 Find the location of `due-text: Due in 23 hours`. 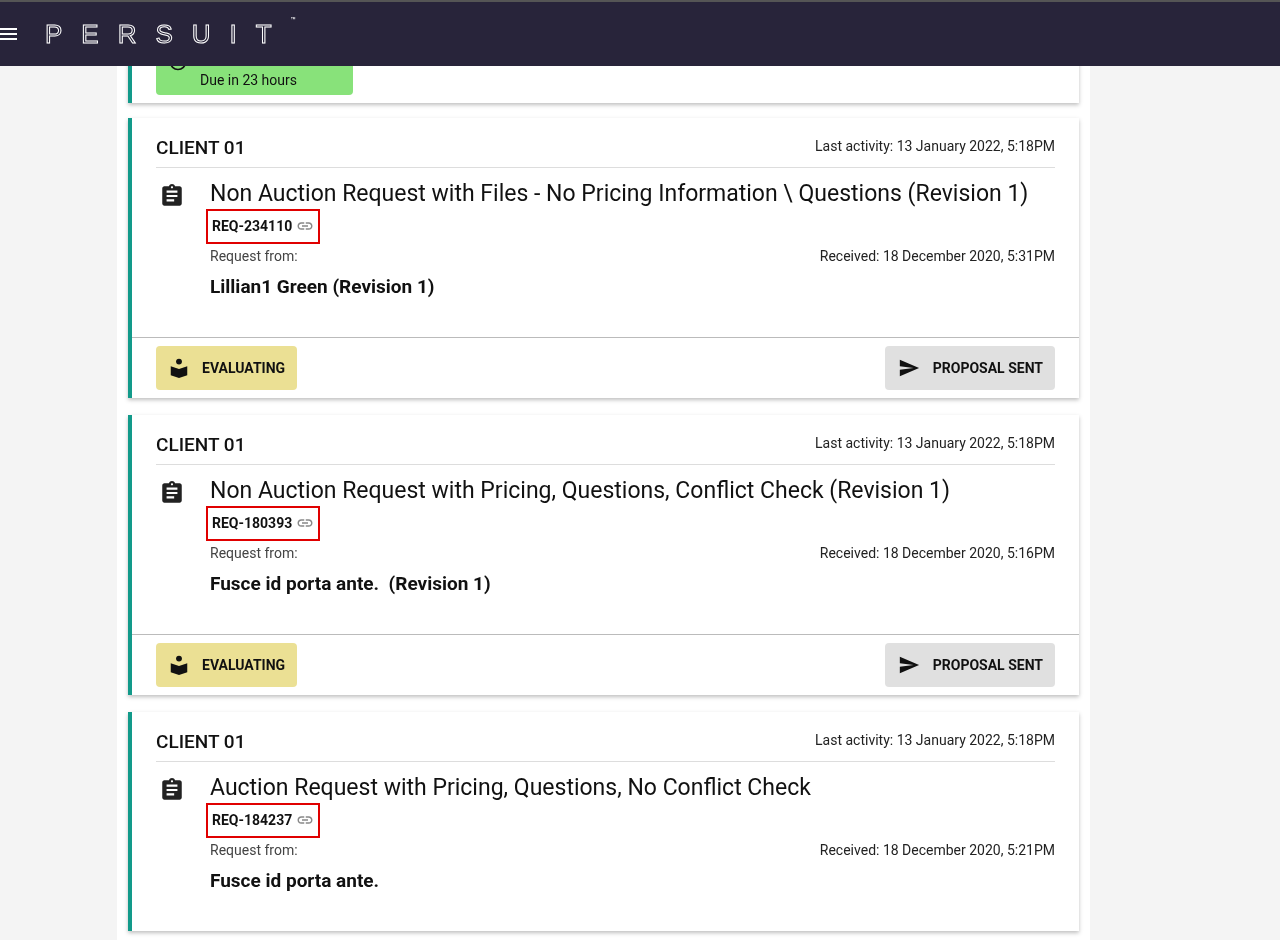

due-text: Due in 23 hours is located at coordinates (248, 80).